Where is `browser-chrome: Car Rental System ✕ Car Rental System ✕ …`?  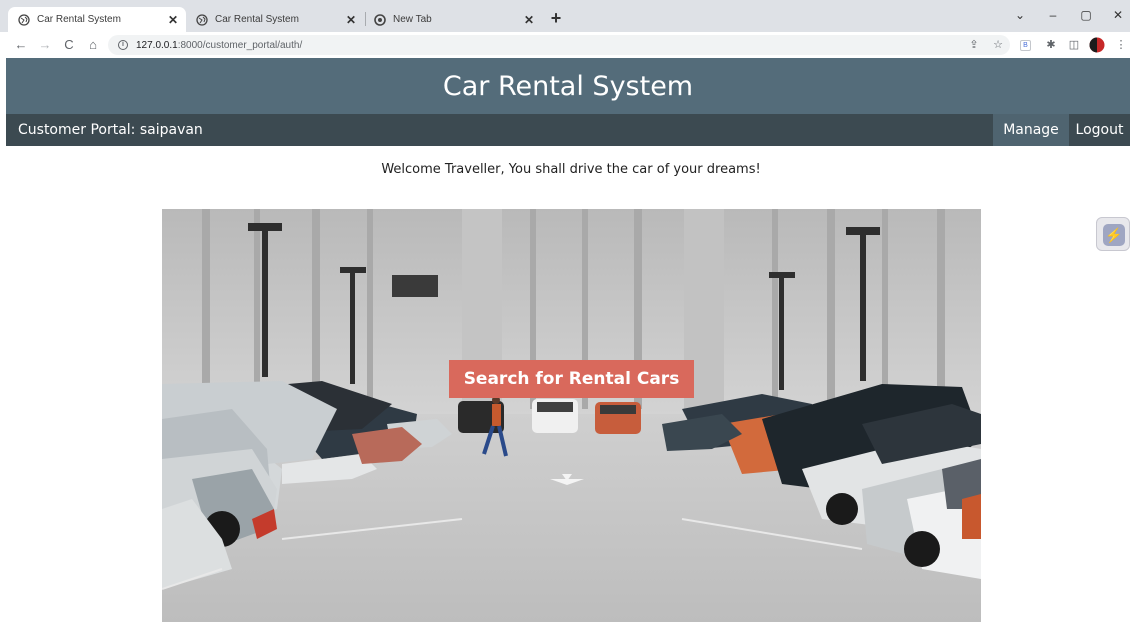
browser-chrome: Car Rental System ✕ Car Rental System ✕ … is located at coordinates (565, 29).